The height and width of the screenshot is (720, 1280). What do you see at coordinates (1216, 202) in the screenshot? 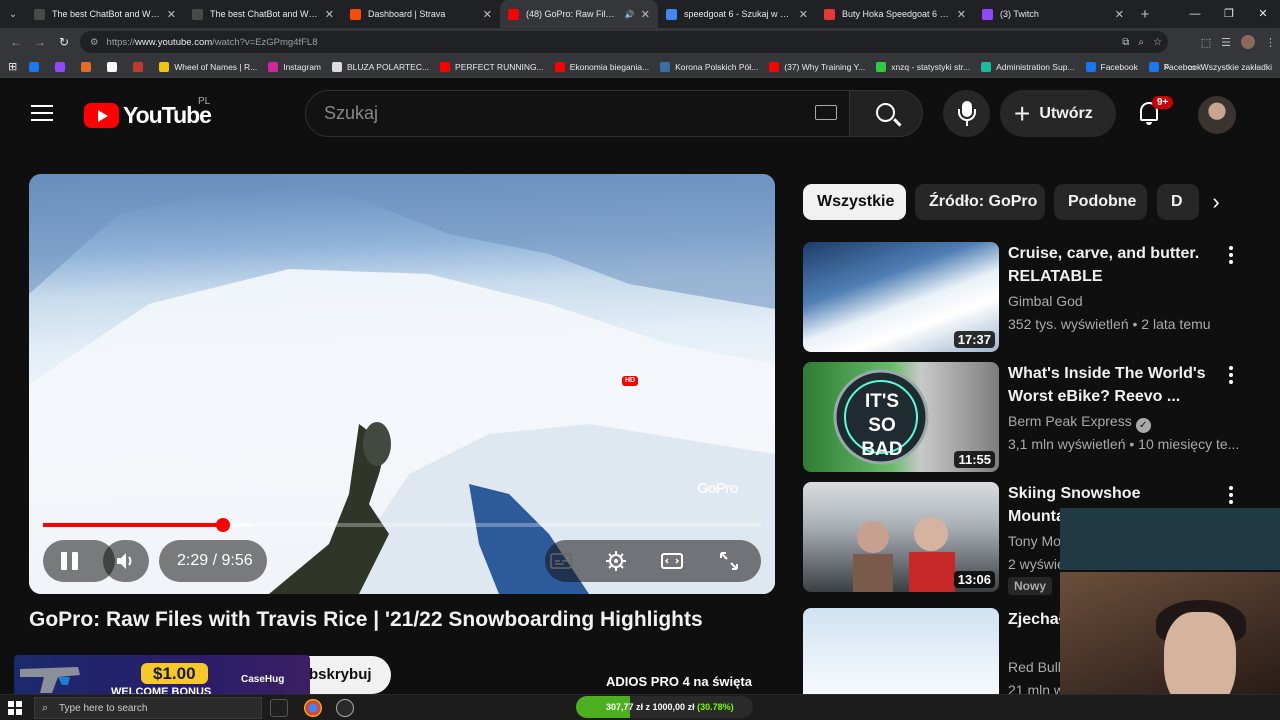
I see `chevron-right-icon: ›` at bounding box center [1216, 202].